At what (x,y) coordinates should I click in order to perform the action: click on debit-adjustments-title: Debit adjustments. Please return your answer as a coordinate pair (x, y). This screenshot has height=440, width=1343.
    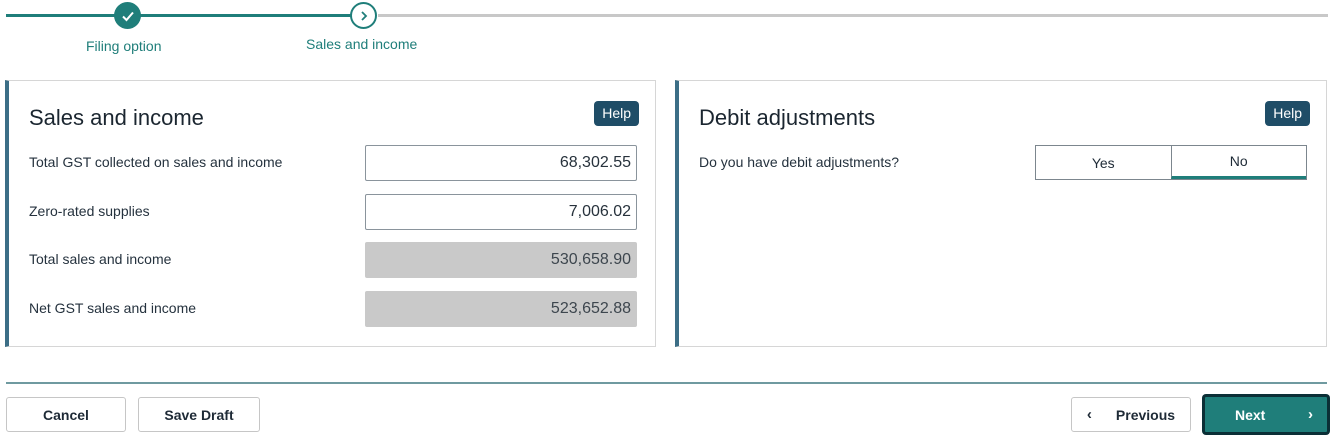
    Looking at the image, I should click on (787, 117).